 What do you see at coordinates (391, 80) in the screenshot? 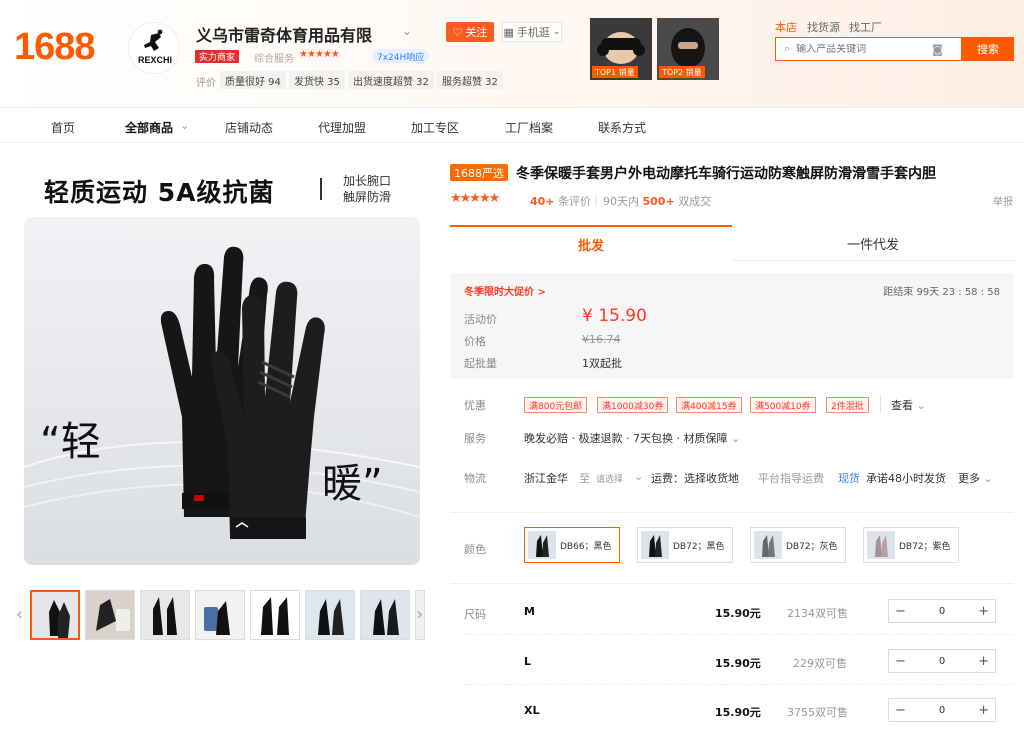
I see `rating-tag: 出货速度超赞 32` at bounding box center [391, 80].